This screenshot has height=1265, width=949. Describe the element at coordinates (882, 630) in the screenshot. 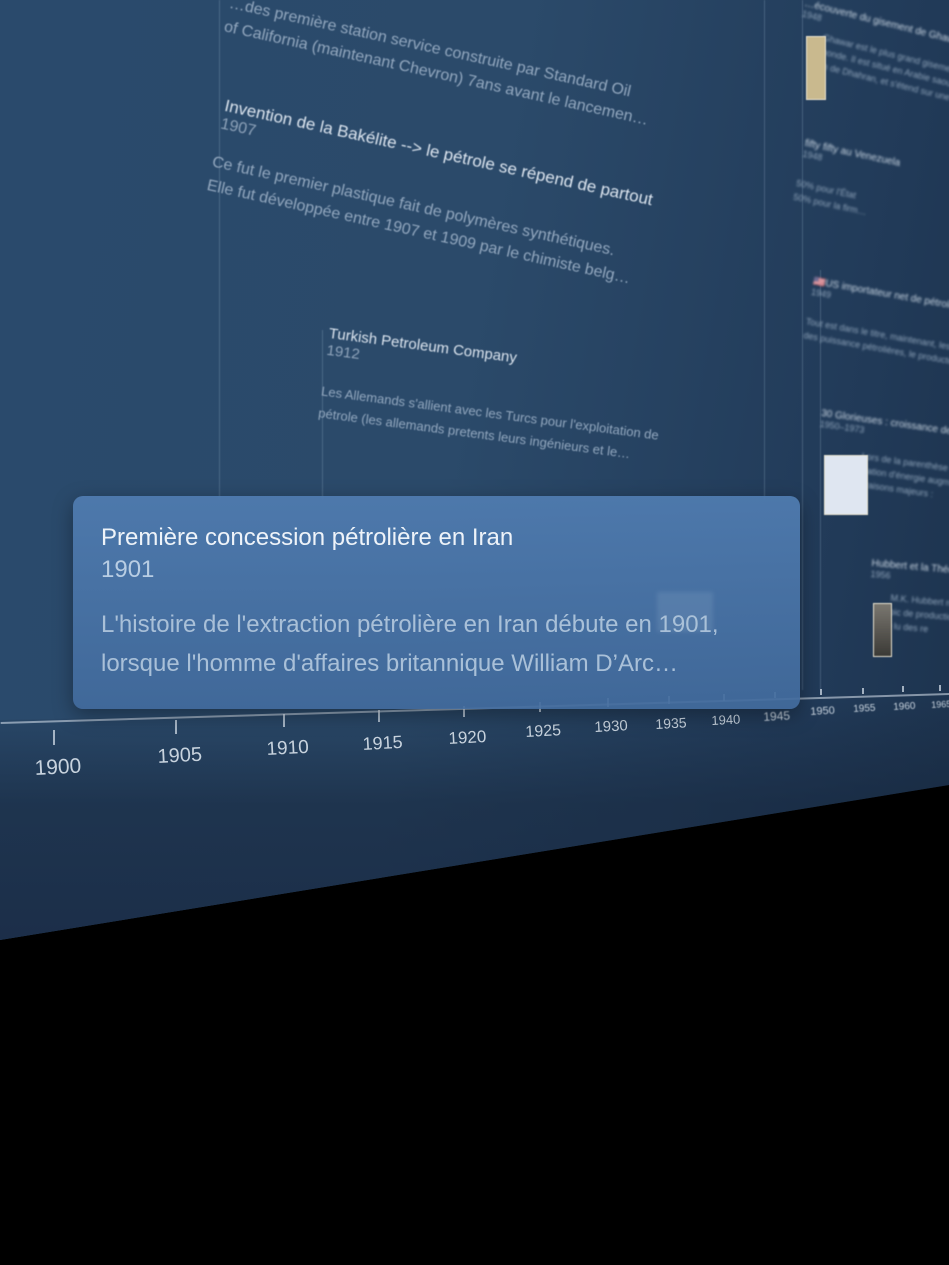

I see `event-thumbnail-photo` at that location.